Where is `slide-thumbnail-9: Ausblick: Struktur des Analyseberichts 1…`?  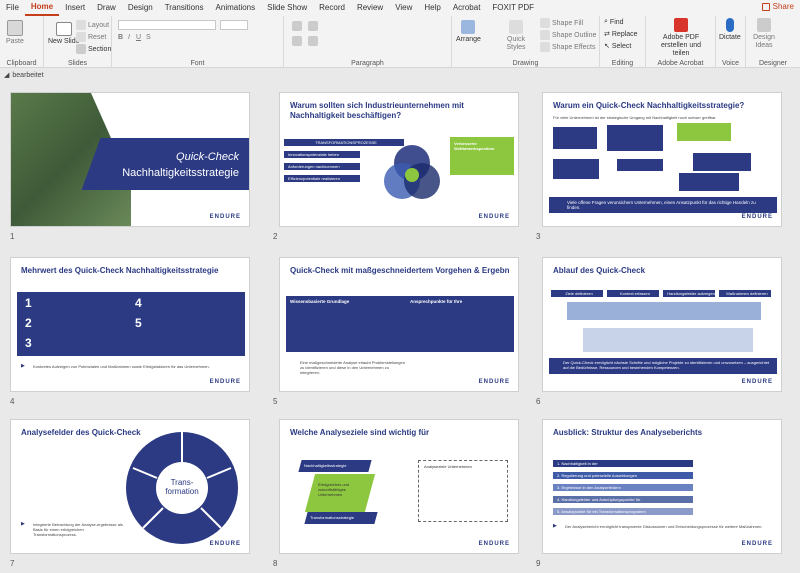
slide-thumbnail-9: Ausblick: Struktur des Analyseberichts 1… is located at coordinates (662, 486).